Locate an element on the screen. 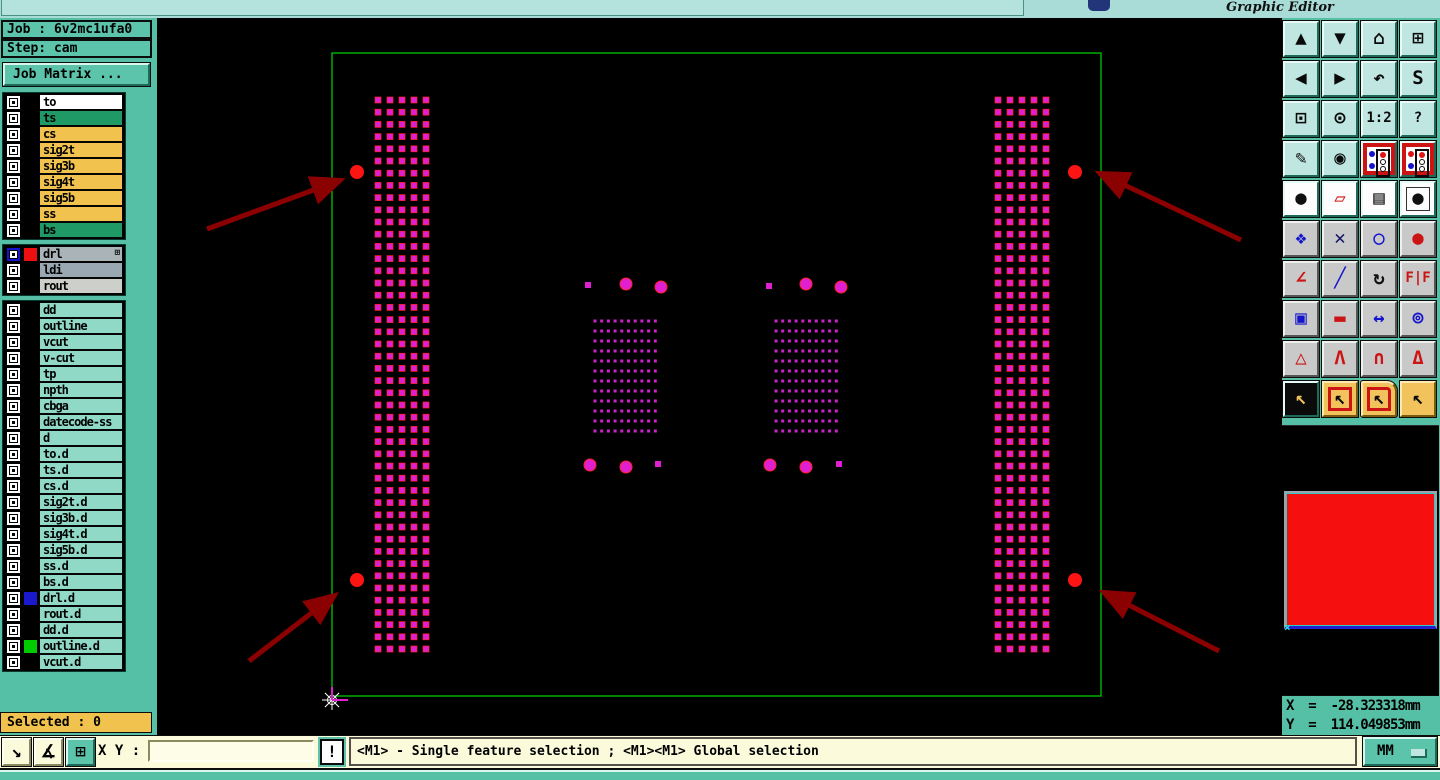 This screenshot has width=1440, height=780. split-window-xy-button: ⊞ is located at coordinates (1418, 39).